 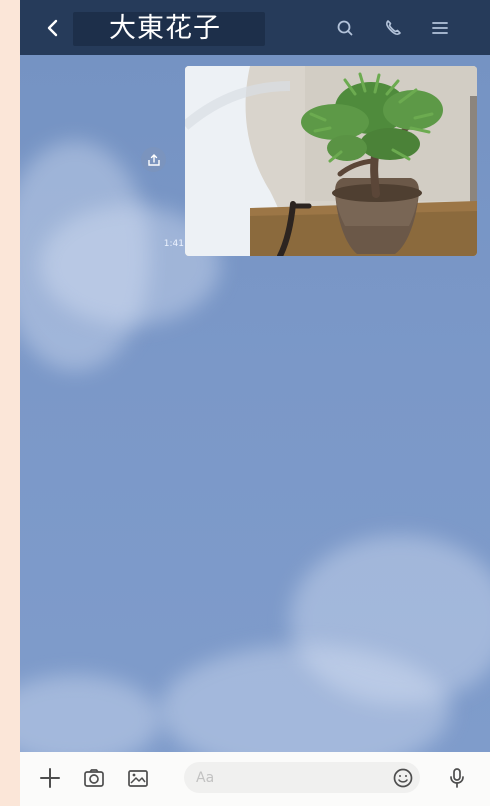 I want to click on phone-icon, so click(x=393, y=27).